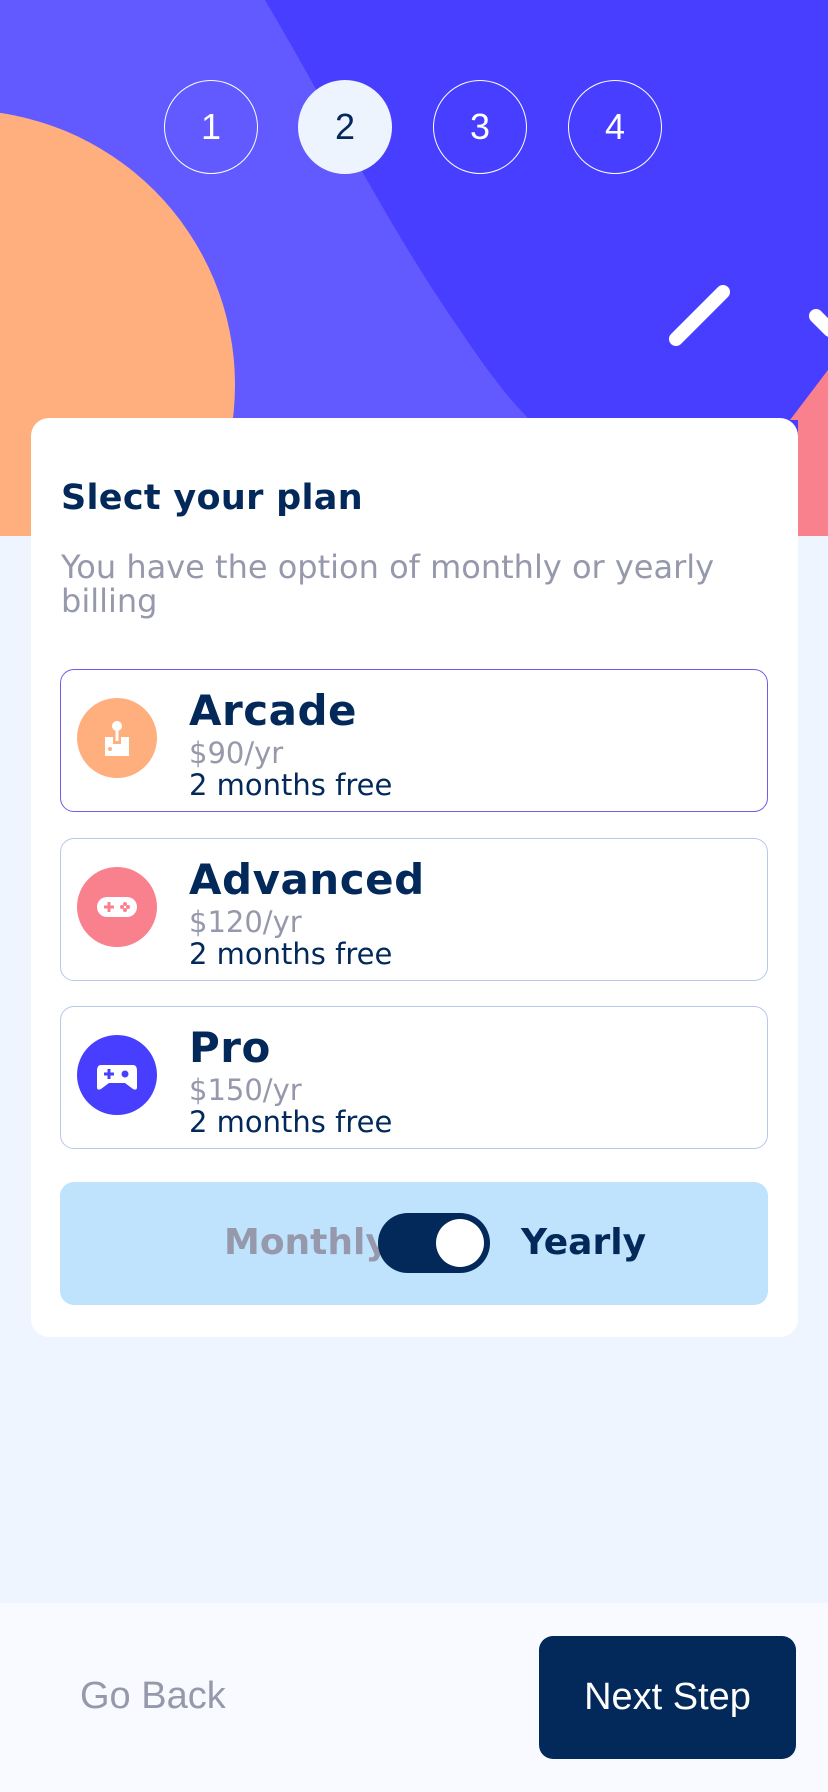 The width and height of the screenshot is (828, 1792). Describe the element at coordinates (117, 1075) in the screenshot. I see `pro-icon` at that location.